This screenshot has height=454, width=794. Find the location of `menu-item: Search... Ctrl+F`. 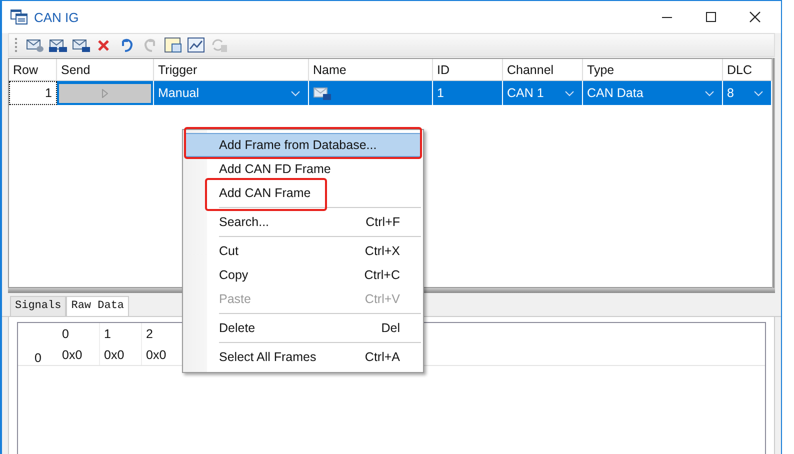

menu-item: Search... Ctrl+F is located at coordinates (303, 222).